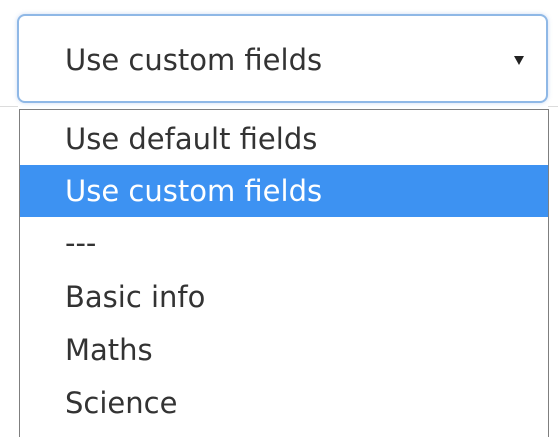 Image resolution: width=558 pixels, height=437 pixels. Describe the element at coordinates (194, 60) in the screenshot. I see `select-current-value: Use custom fields` at that location.